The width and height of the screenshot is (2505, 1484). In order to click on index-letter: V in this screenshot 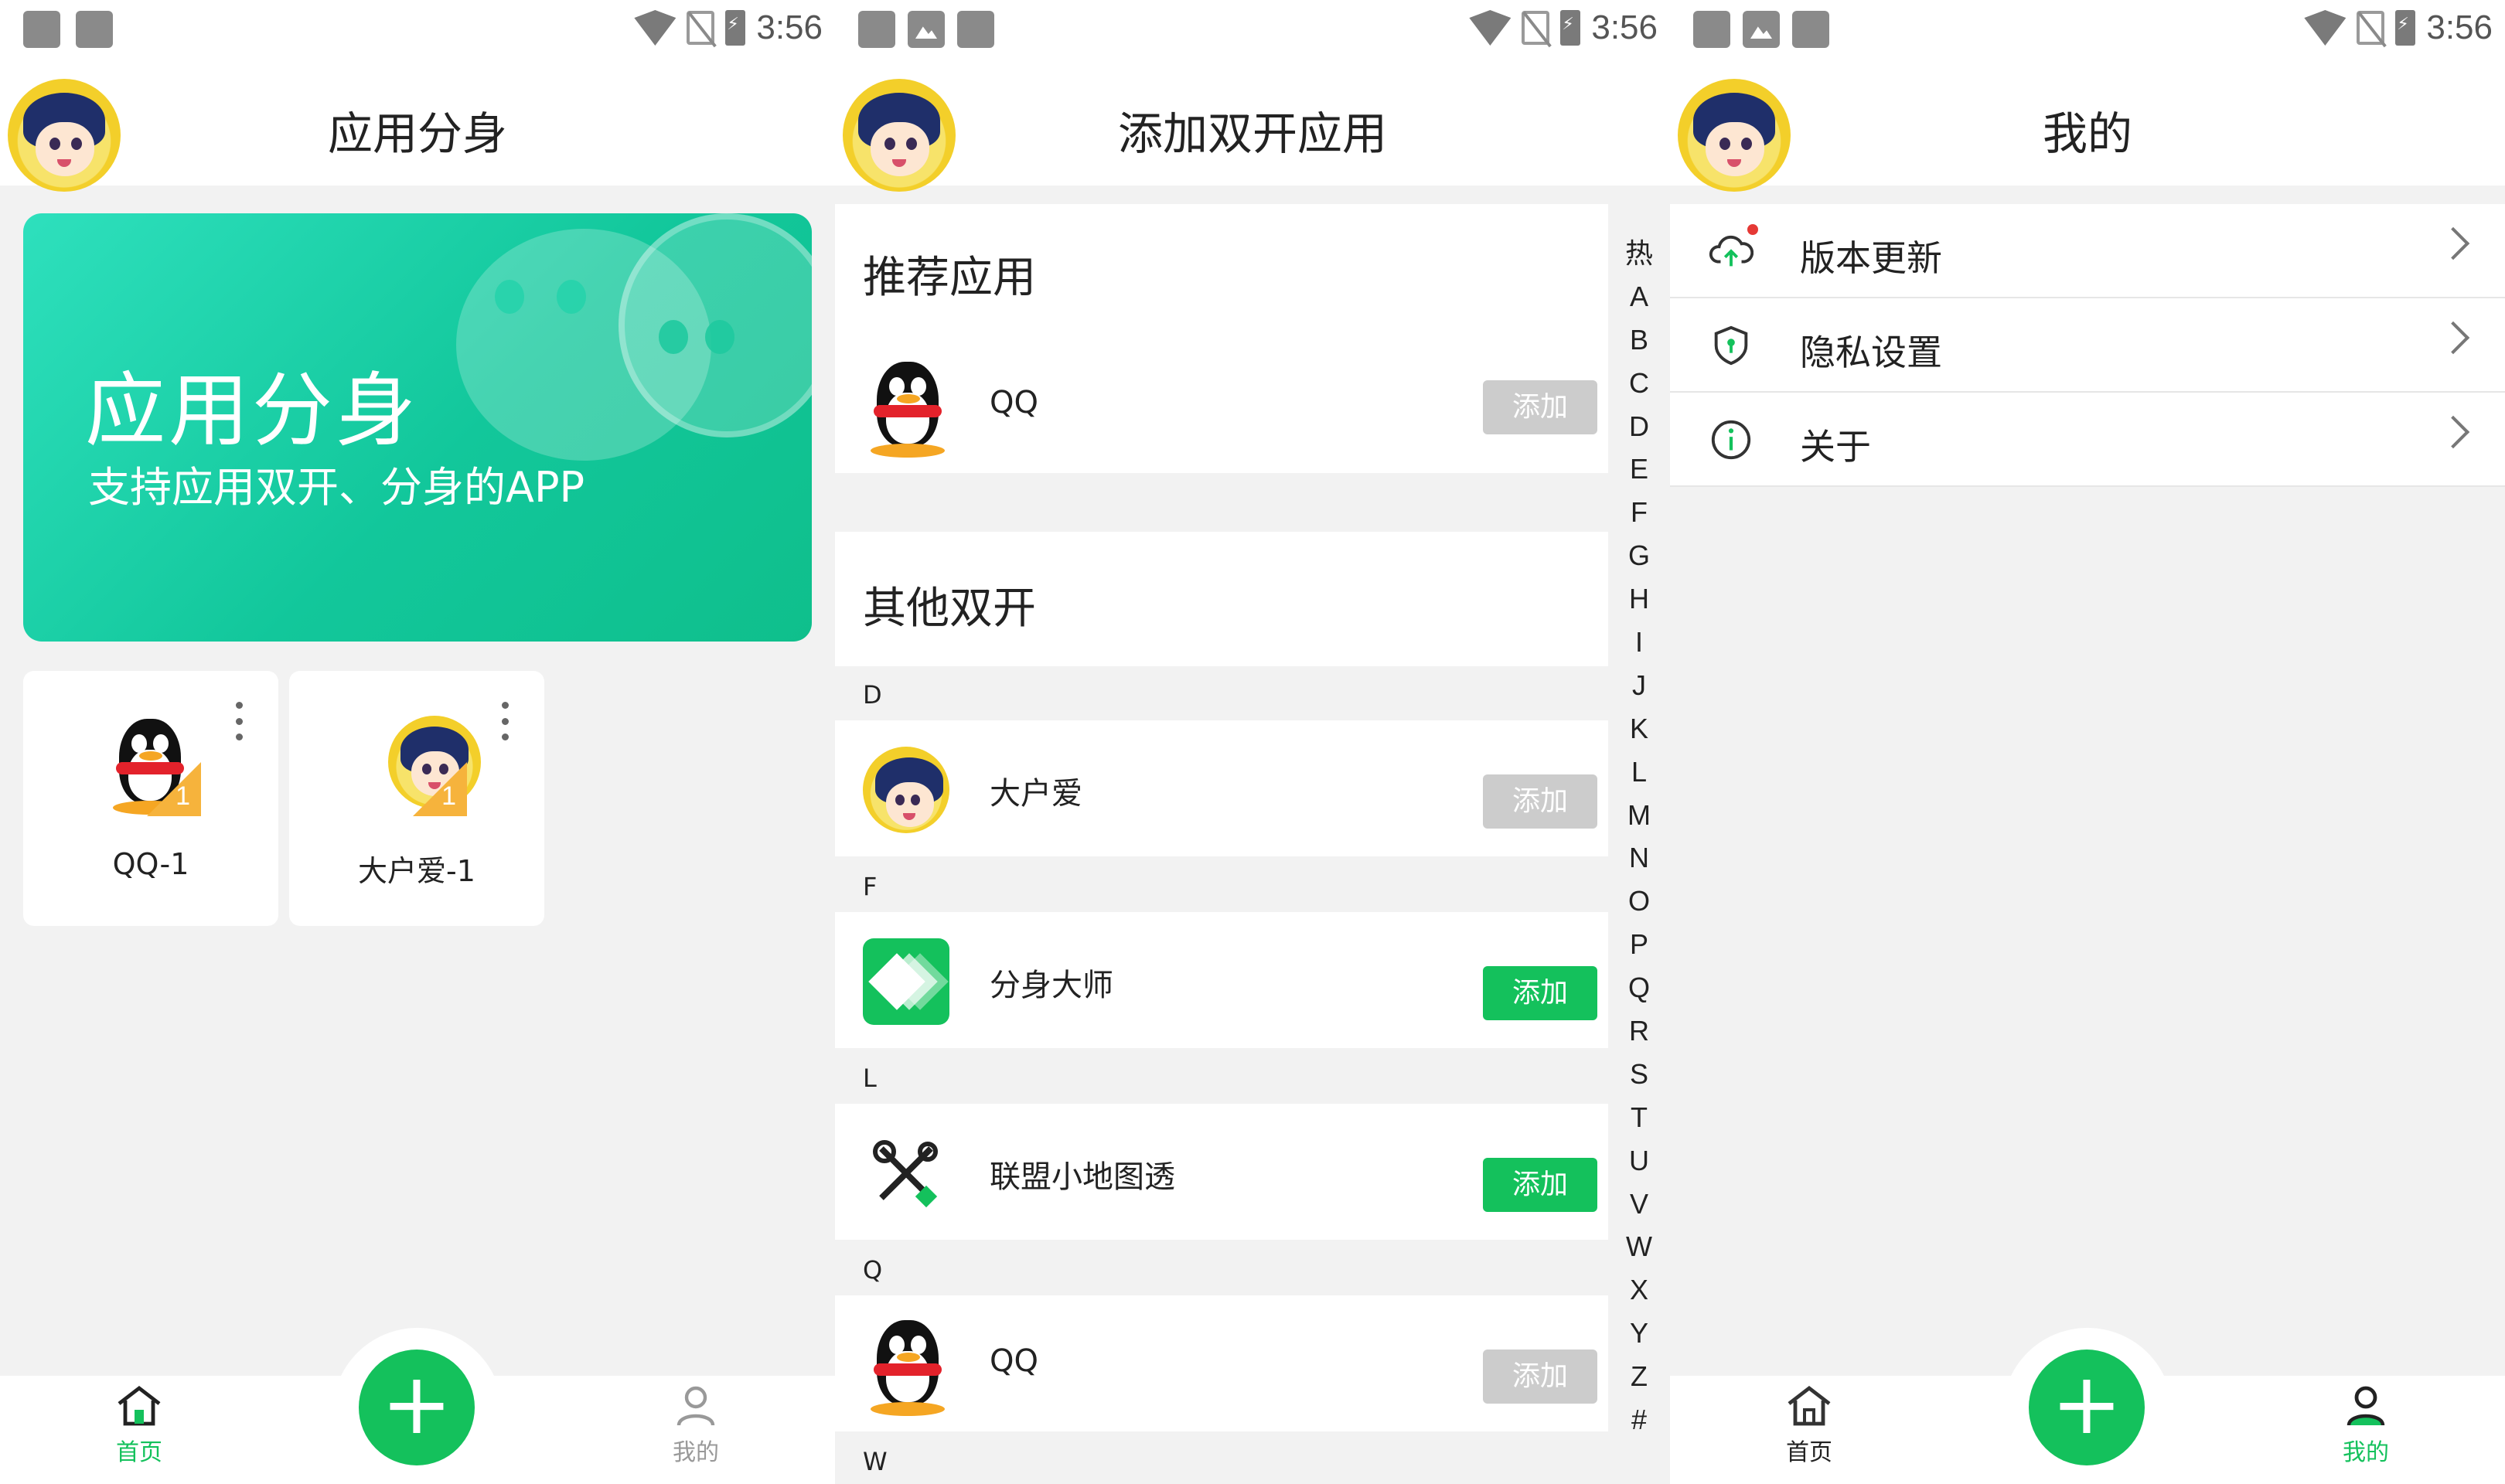, I will do `click(1639, 1204)`.